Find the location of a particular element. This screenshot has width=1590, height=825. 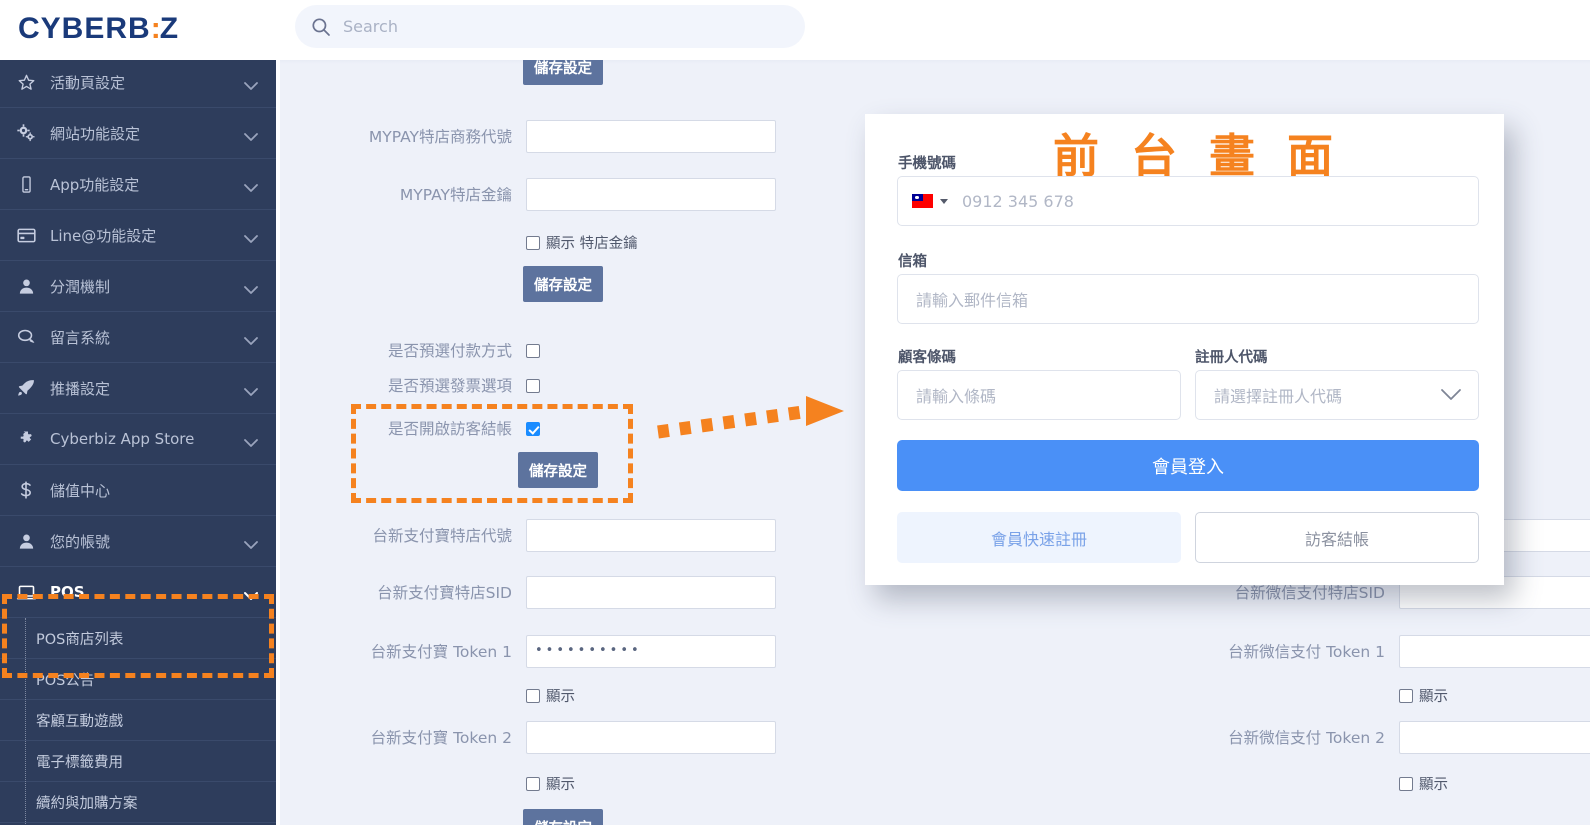

search-input: Search is located at coordinates (550, 26).